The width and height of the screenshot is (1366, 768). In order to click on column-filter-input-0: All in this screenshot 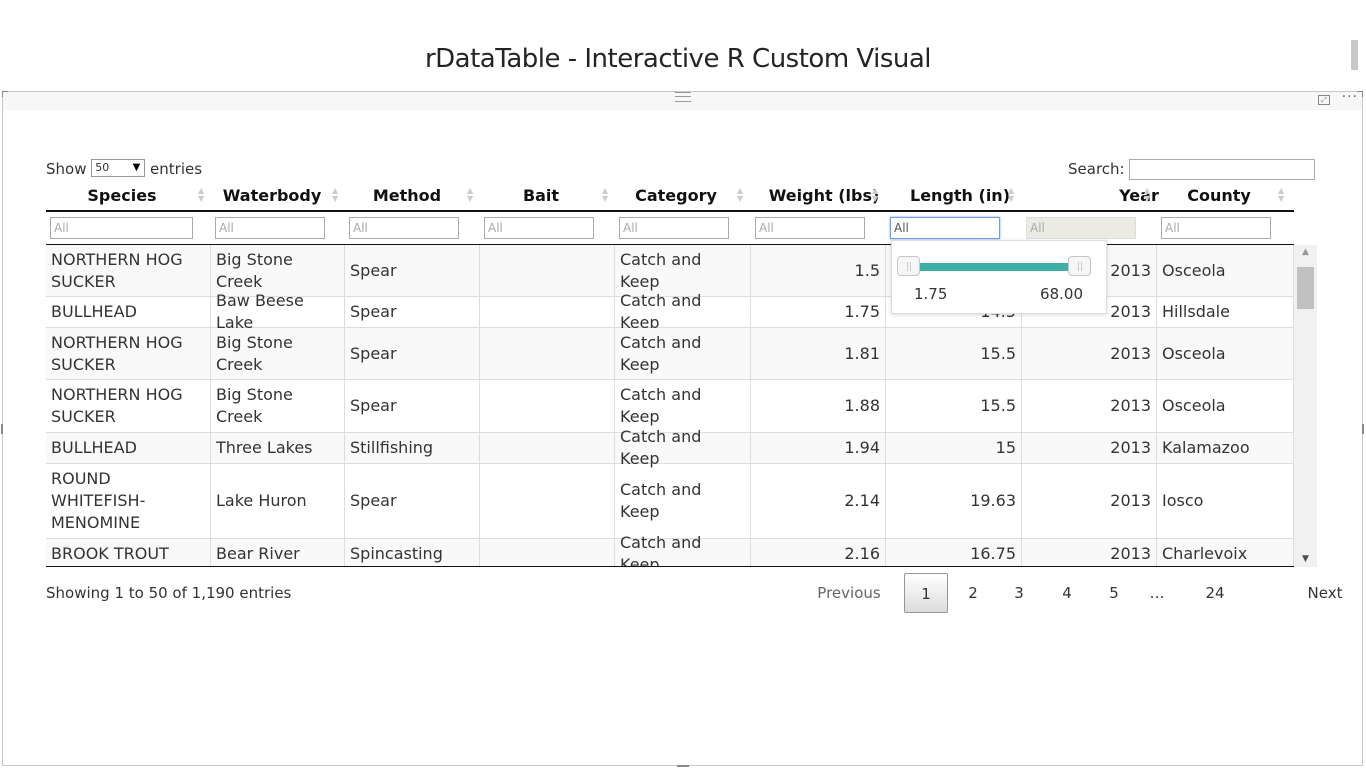, I will do `click(121, 228)`.